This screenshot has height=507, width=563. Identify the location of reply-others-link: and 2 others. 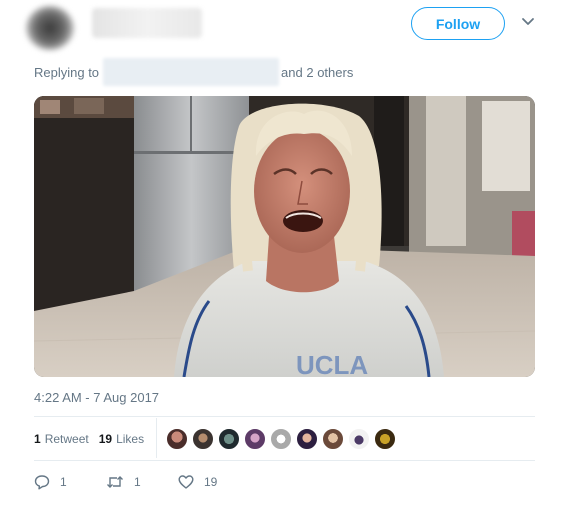
(317, 72).